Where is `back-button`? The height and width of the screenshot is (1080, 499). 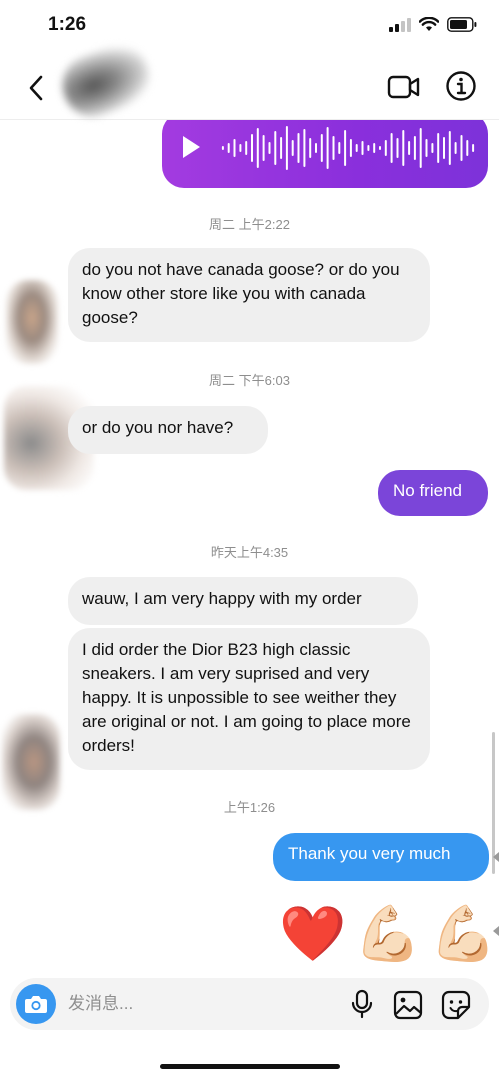 back-button is located at coordinates (36, 88).